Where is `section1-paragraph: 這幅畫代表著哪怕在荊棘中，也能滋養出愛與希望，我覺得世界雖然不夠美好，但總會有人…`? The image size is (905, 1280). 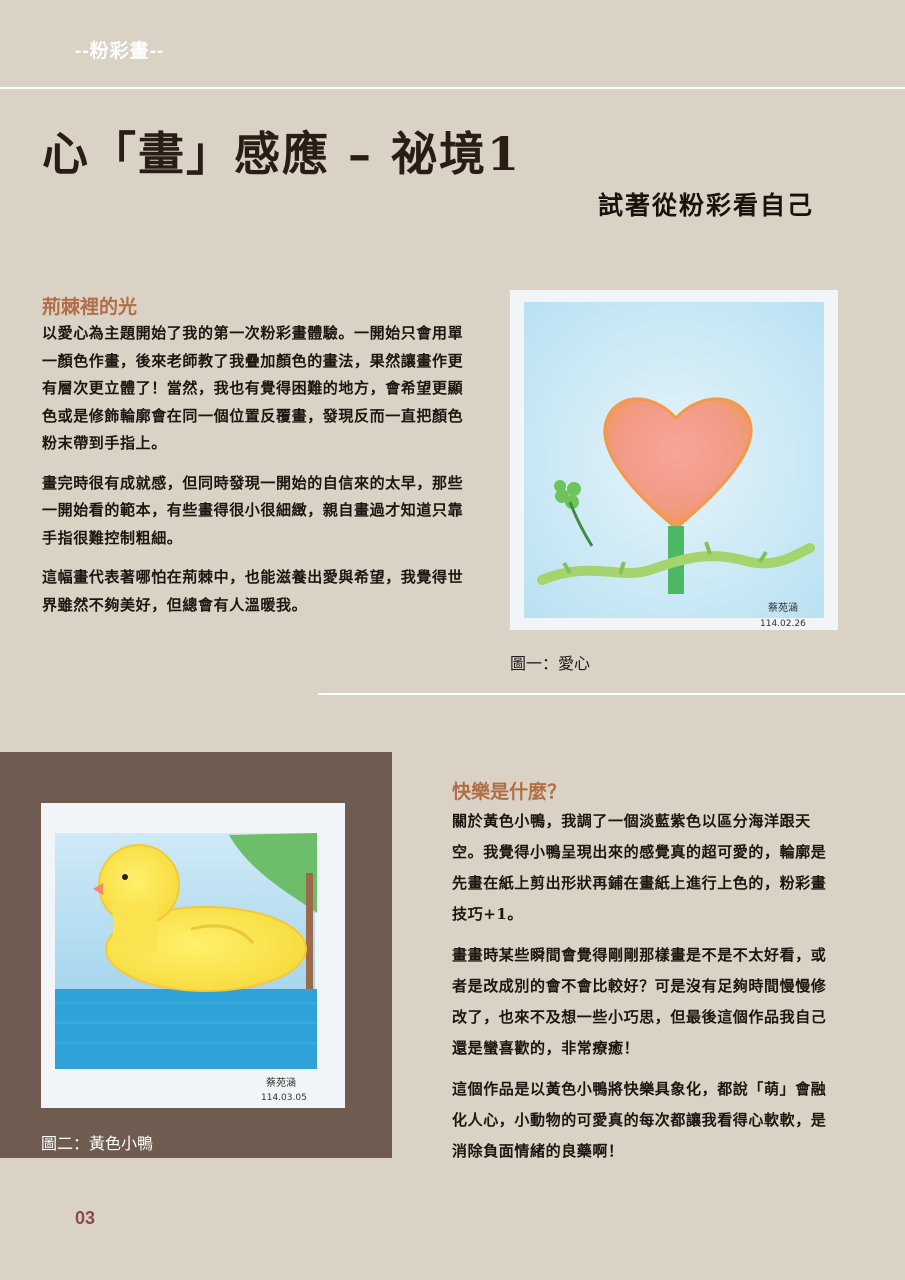
section1-paragraph: 這幅畫代表著哪怕在荊棘中，也能滋養出愛與希望，我覺得世界雖然不夠美好，但總會有人… is located at coordinates (253, 591).